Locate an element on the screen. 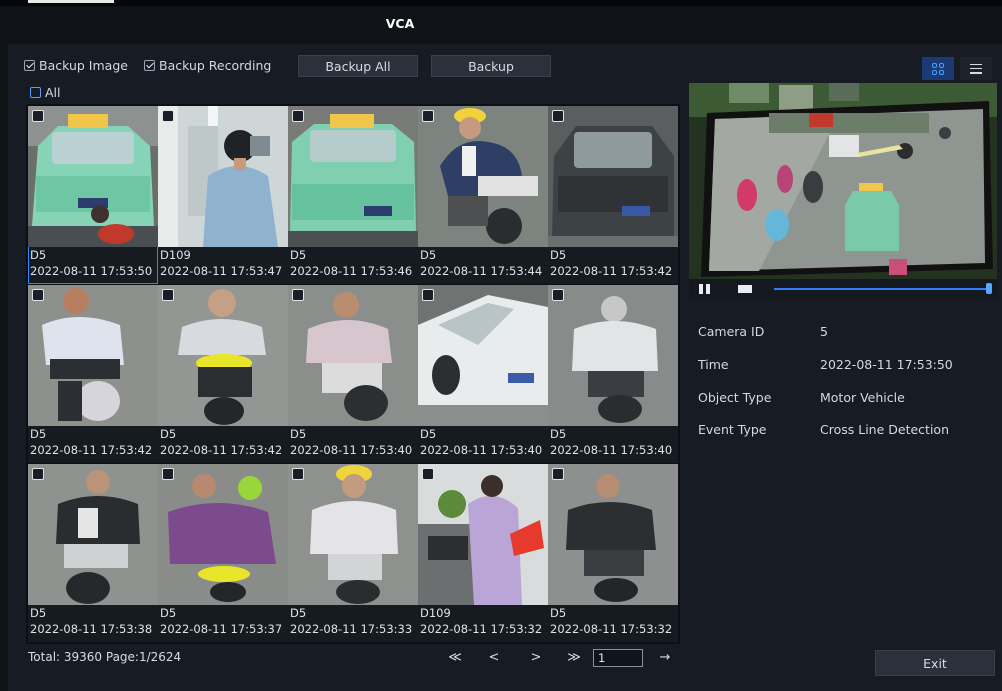 The image size is (1002, 691). detail-label: Camera ID is located at coordinates (731, 331).